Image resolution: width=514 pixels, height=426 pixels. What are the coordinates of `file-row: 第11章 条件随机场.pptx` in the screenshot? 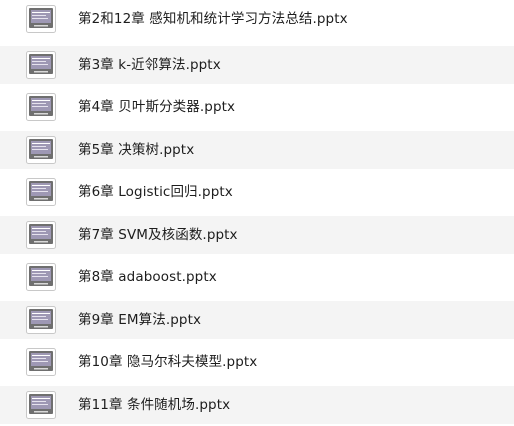 It's located at (257, 405).